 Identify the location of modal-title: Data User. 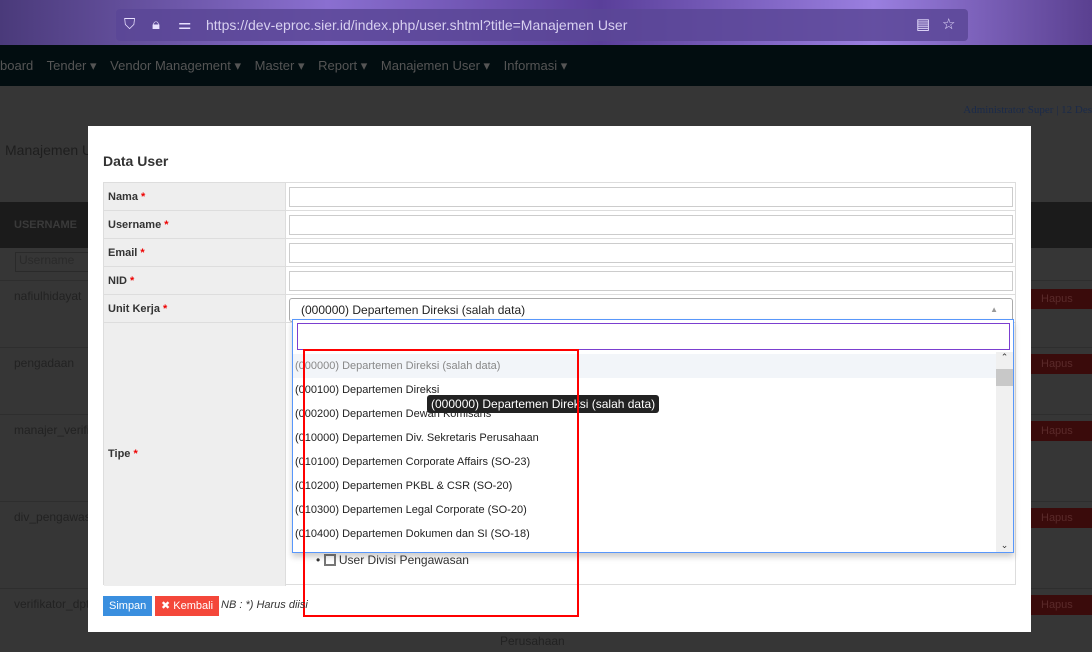
(136, 161).